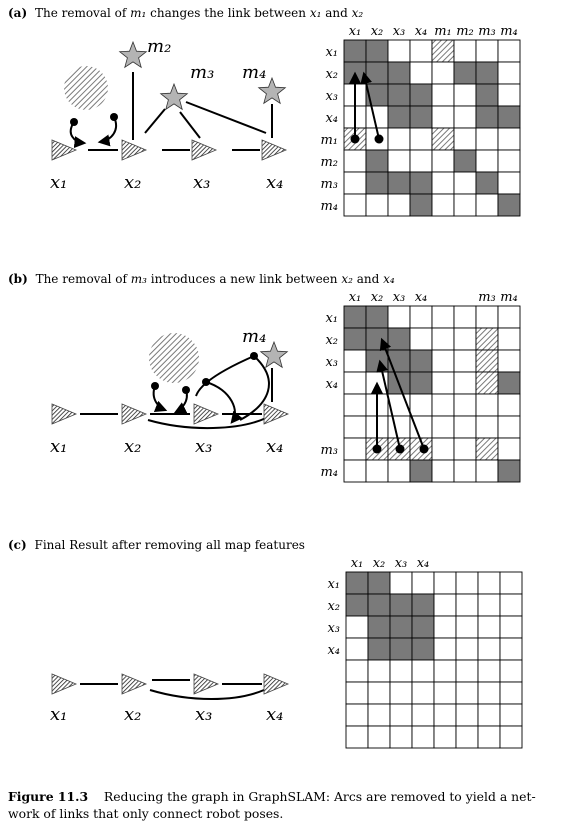 Image resolution: width=573 pixels, height=826 pixels. What do you see at coordinates (17, 545) in the screenshot?
I see `panel-c-label: (c)` at bounding box center [17, 545].